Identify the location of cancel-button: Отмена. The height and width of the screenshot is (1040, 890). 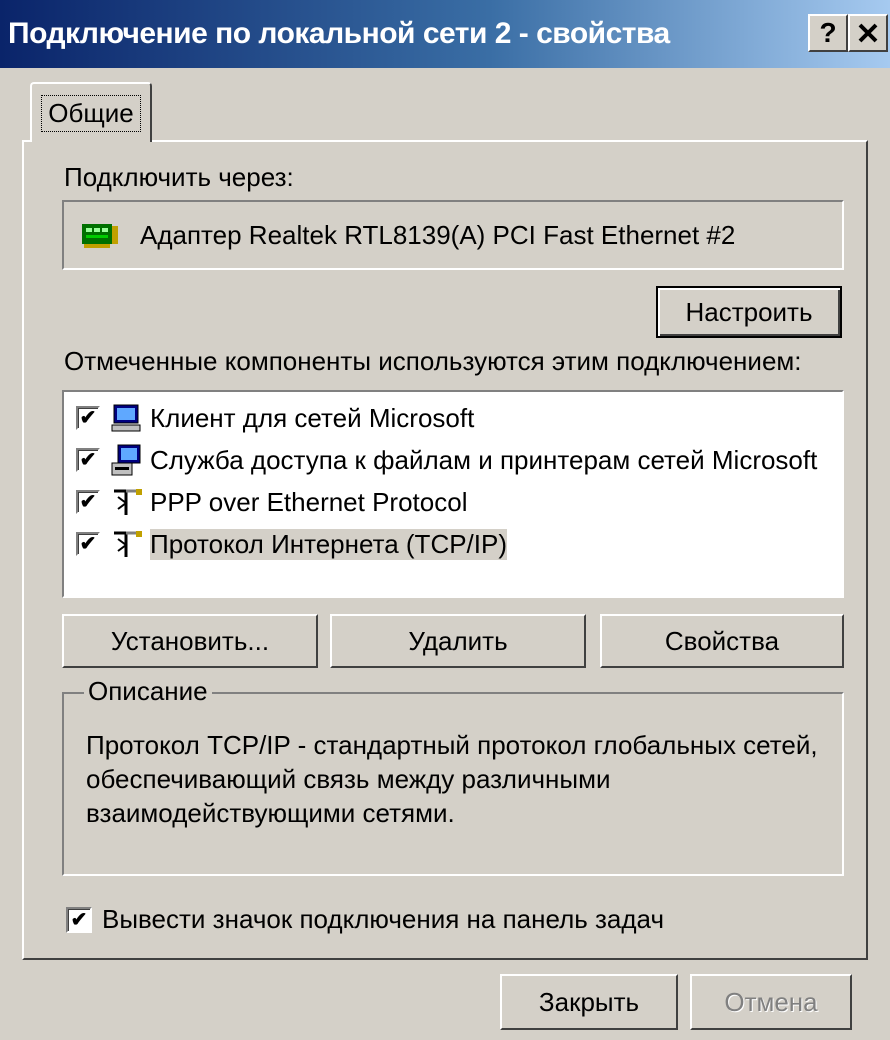
(771, 1002).